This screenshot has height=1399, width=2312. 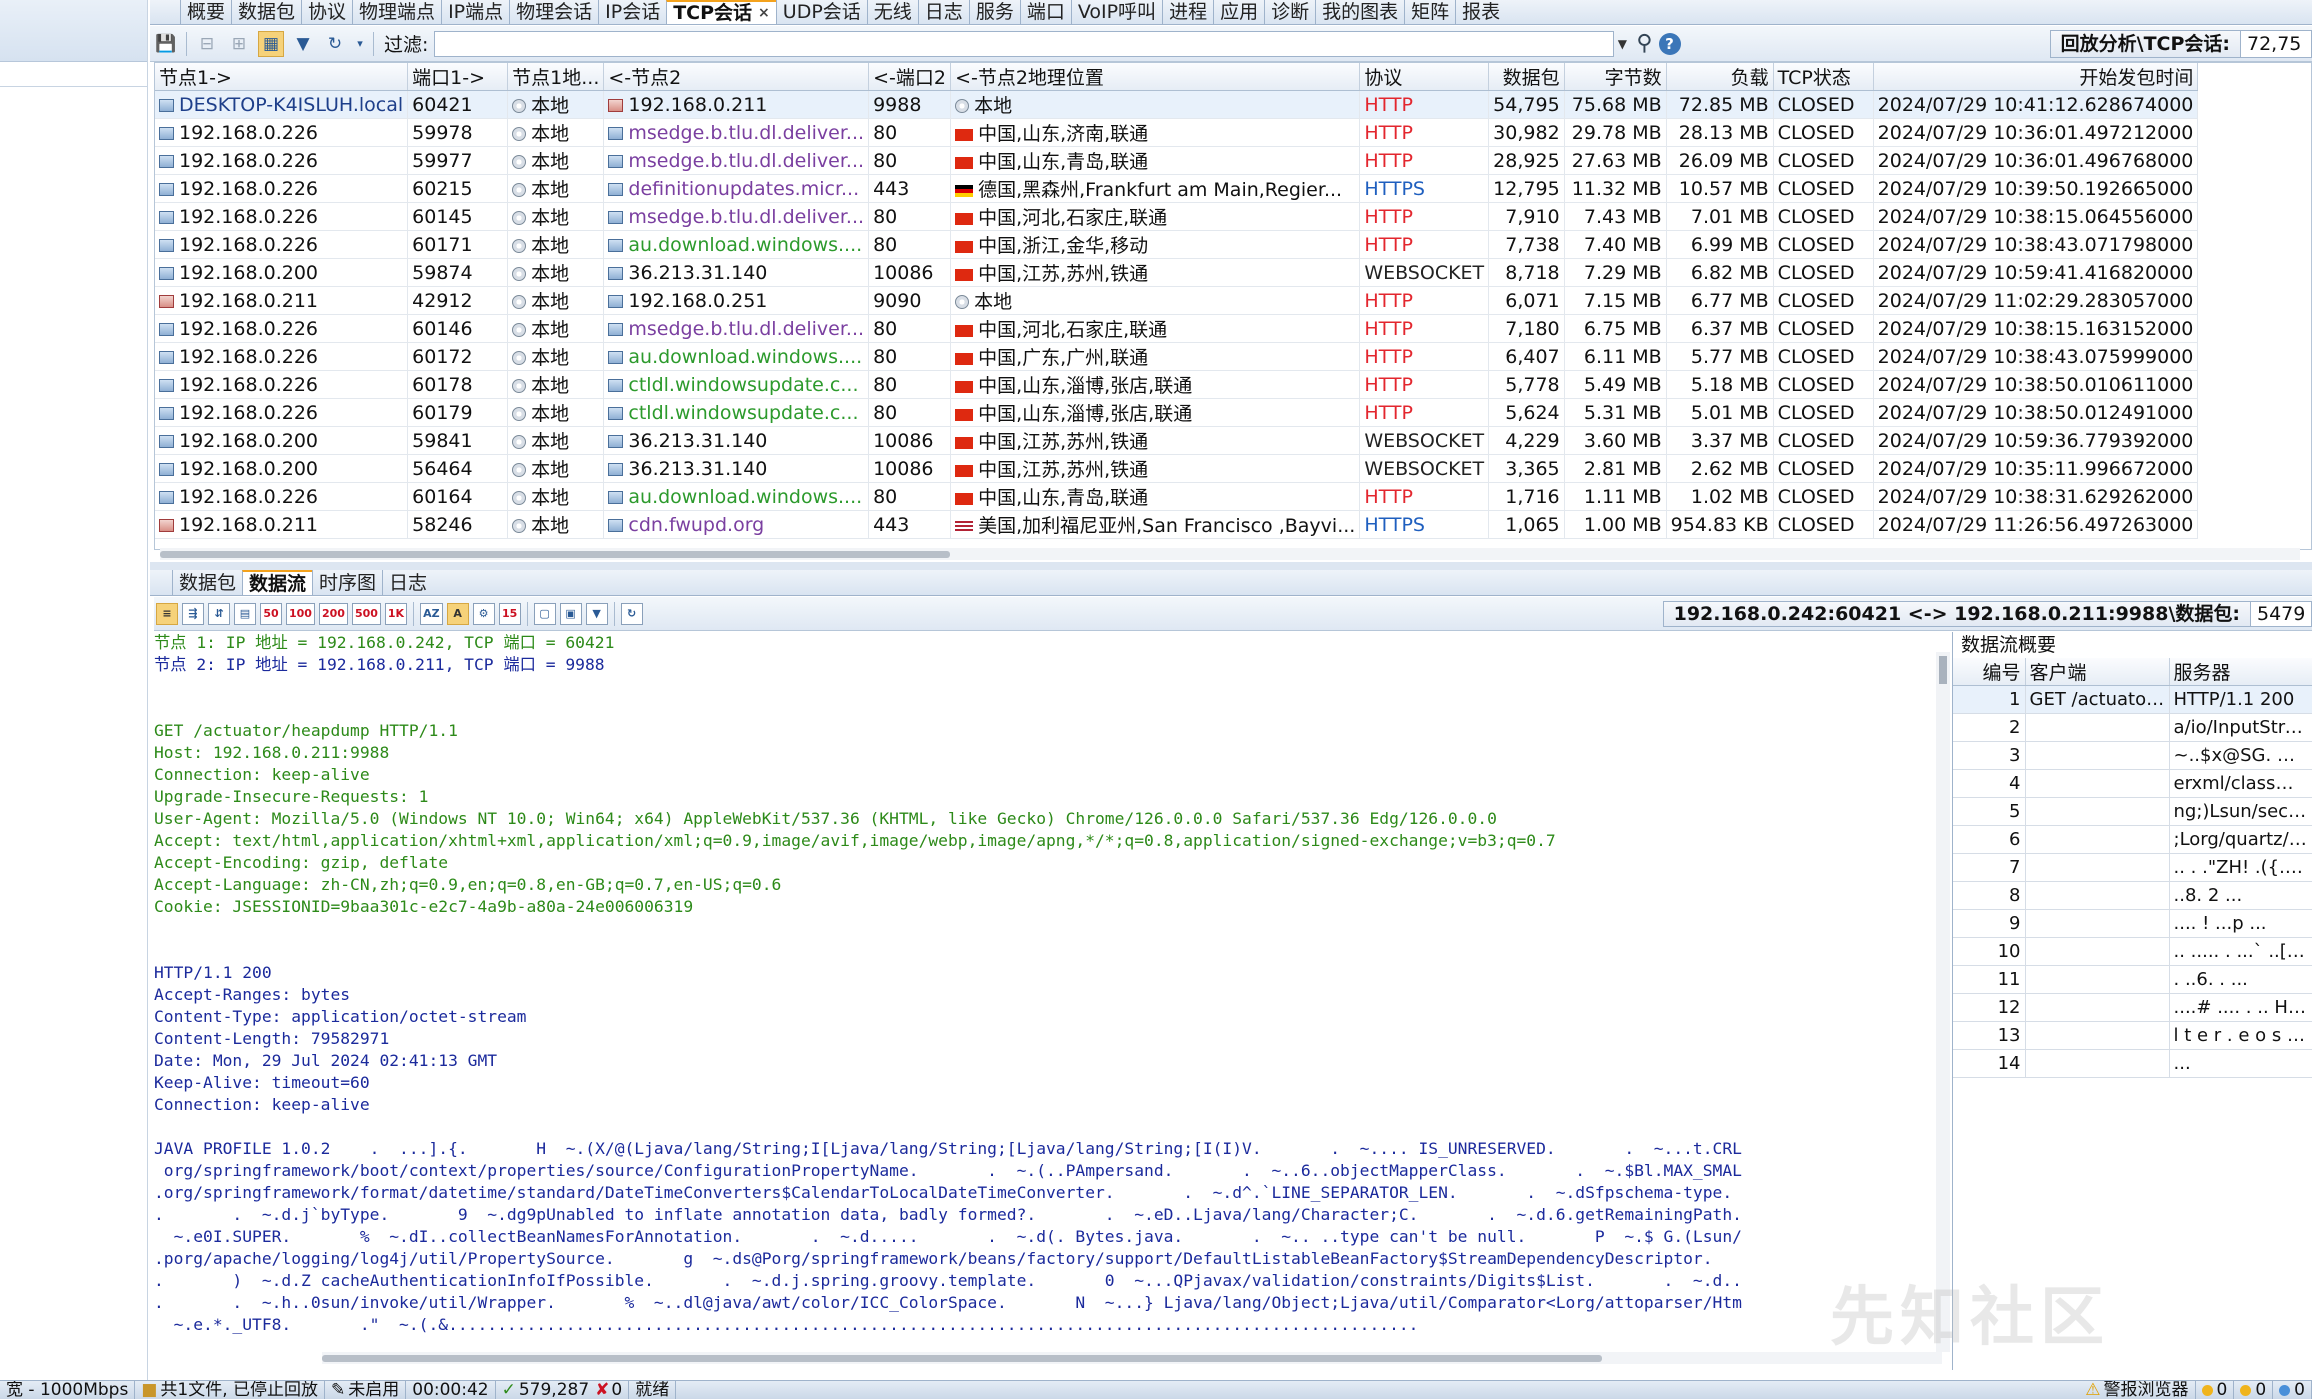 What do you see at coordinates (407, 582) in the screenshot?
I see `subtab-3: 日志` at bounding box center [407, 582].